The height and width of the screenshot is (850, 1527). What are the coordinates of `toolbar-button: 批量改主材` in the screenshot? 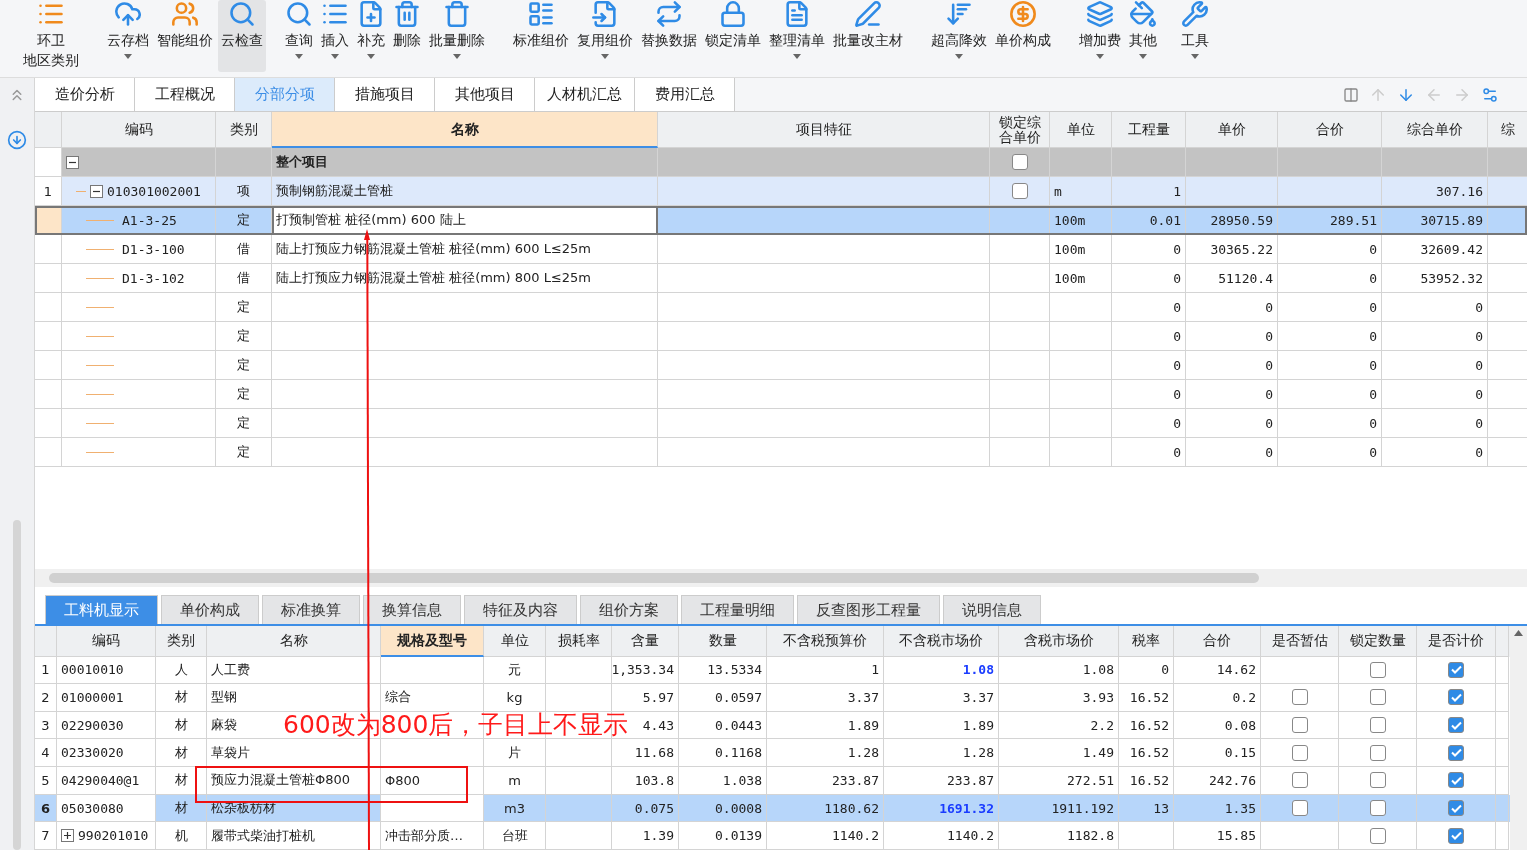 It's located at (868, 36).